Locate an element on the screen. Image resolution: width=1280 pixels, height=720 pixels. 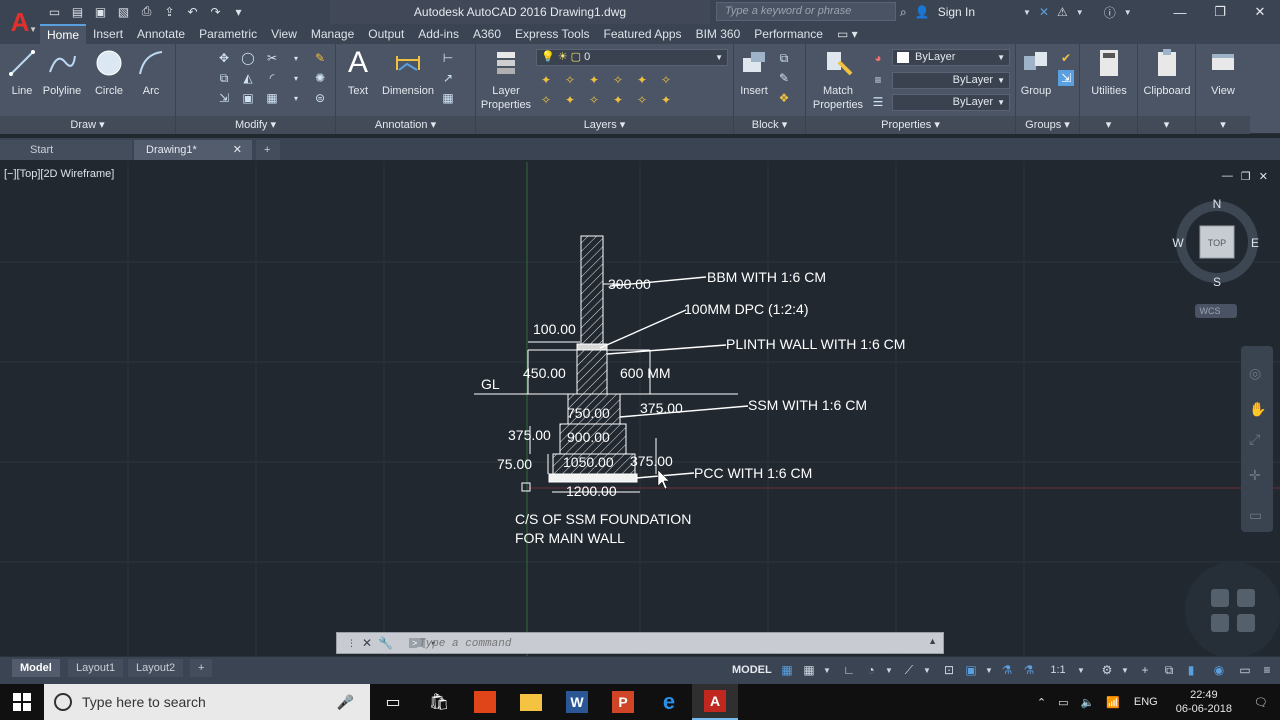
tab-annotate: Annotate is located at coordinates (161, 34).